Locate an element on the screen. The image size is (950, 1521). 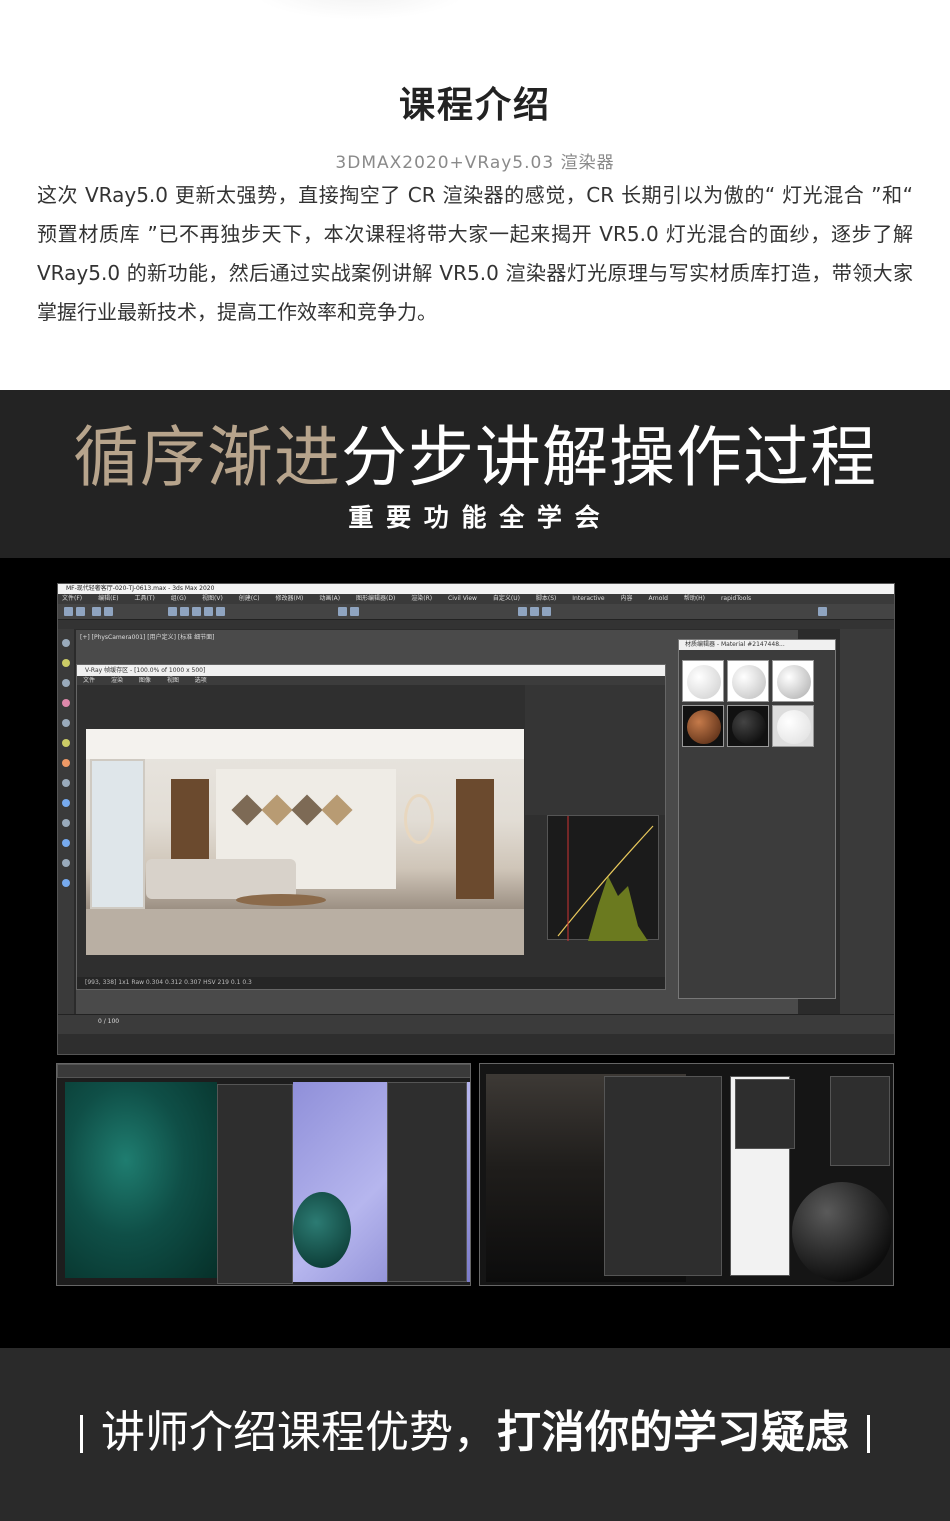
vfb-curve-panel is located at coordinates (603, 878).